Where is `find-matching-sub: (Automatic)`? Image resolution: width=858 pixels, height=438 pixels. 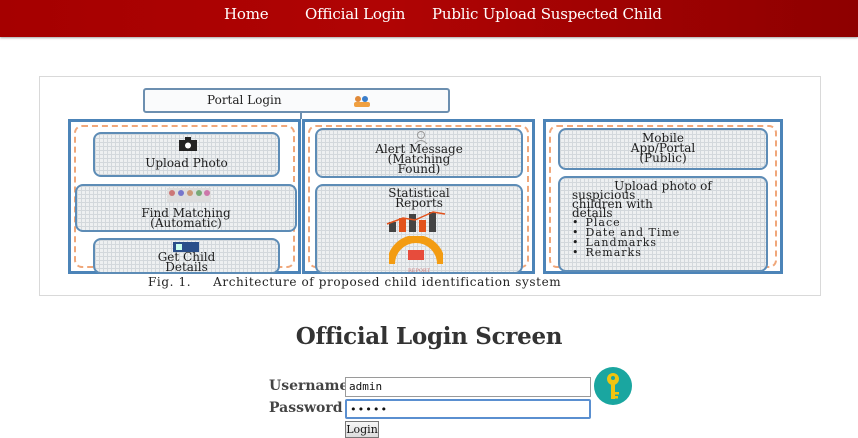
find-matching-sub: (Automatic) is located at coordinates (186, 223).